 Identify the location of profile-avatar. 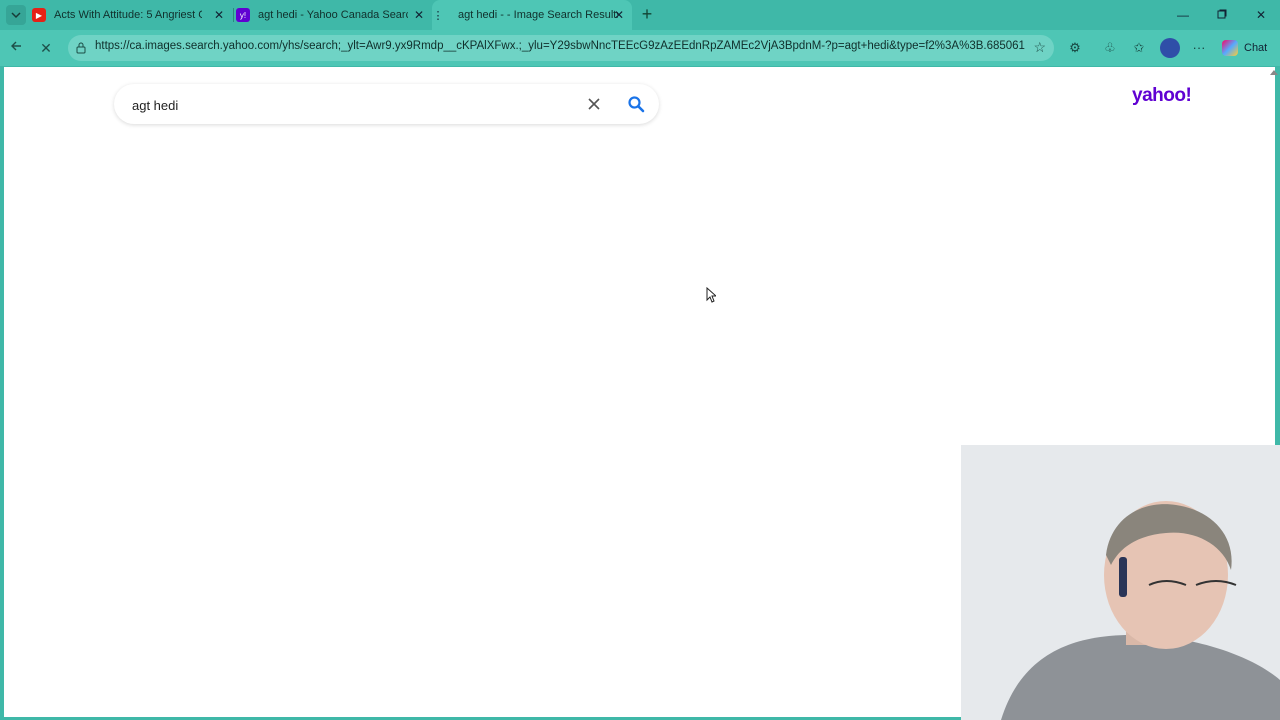
(1170, 48).